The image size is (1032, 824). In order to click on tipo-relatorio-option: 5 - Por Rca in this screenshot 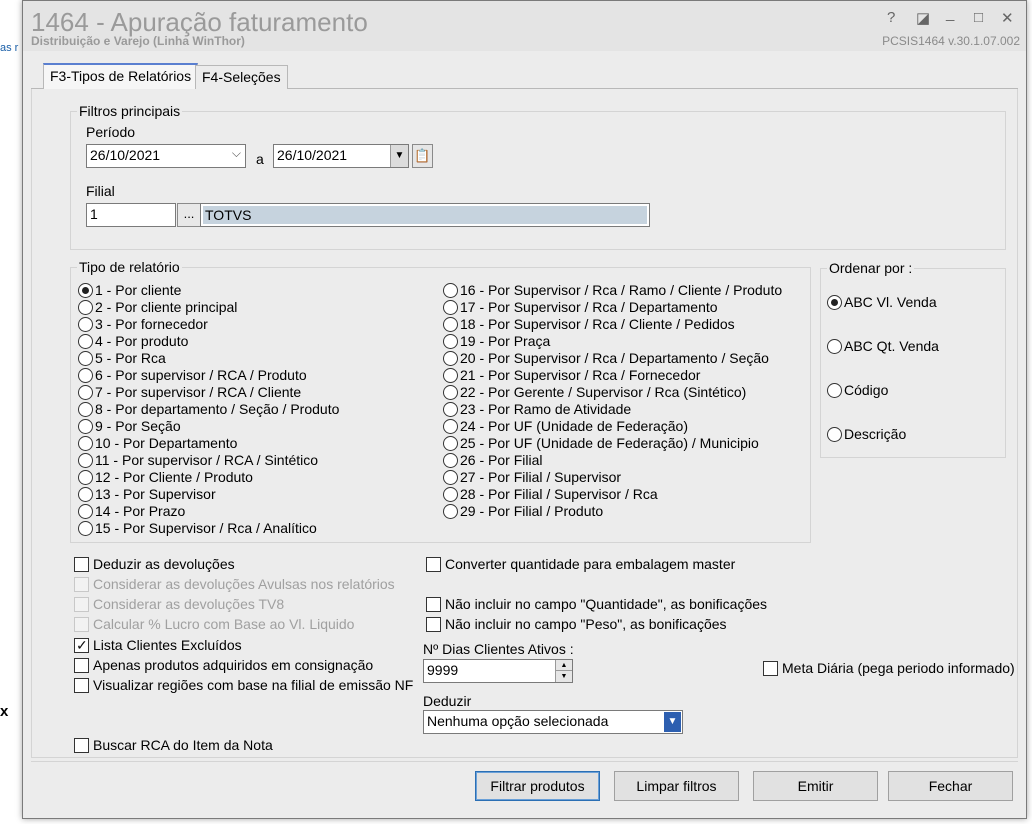, I will do `click(122, 358)`.